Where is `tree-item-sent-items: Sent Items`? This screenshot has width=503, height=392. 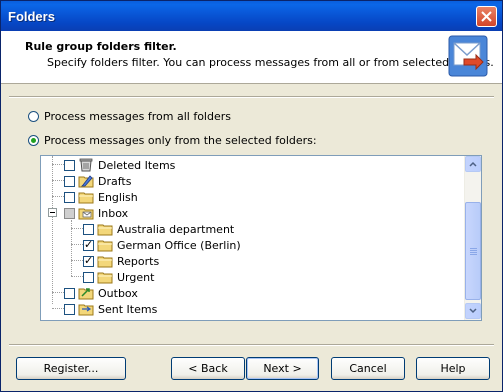 tree-item-sent-items: Sent Items is located at coordinates (110, 309).